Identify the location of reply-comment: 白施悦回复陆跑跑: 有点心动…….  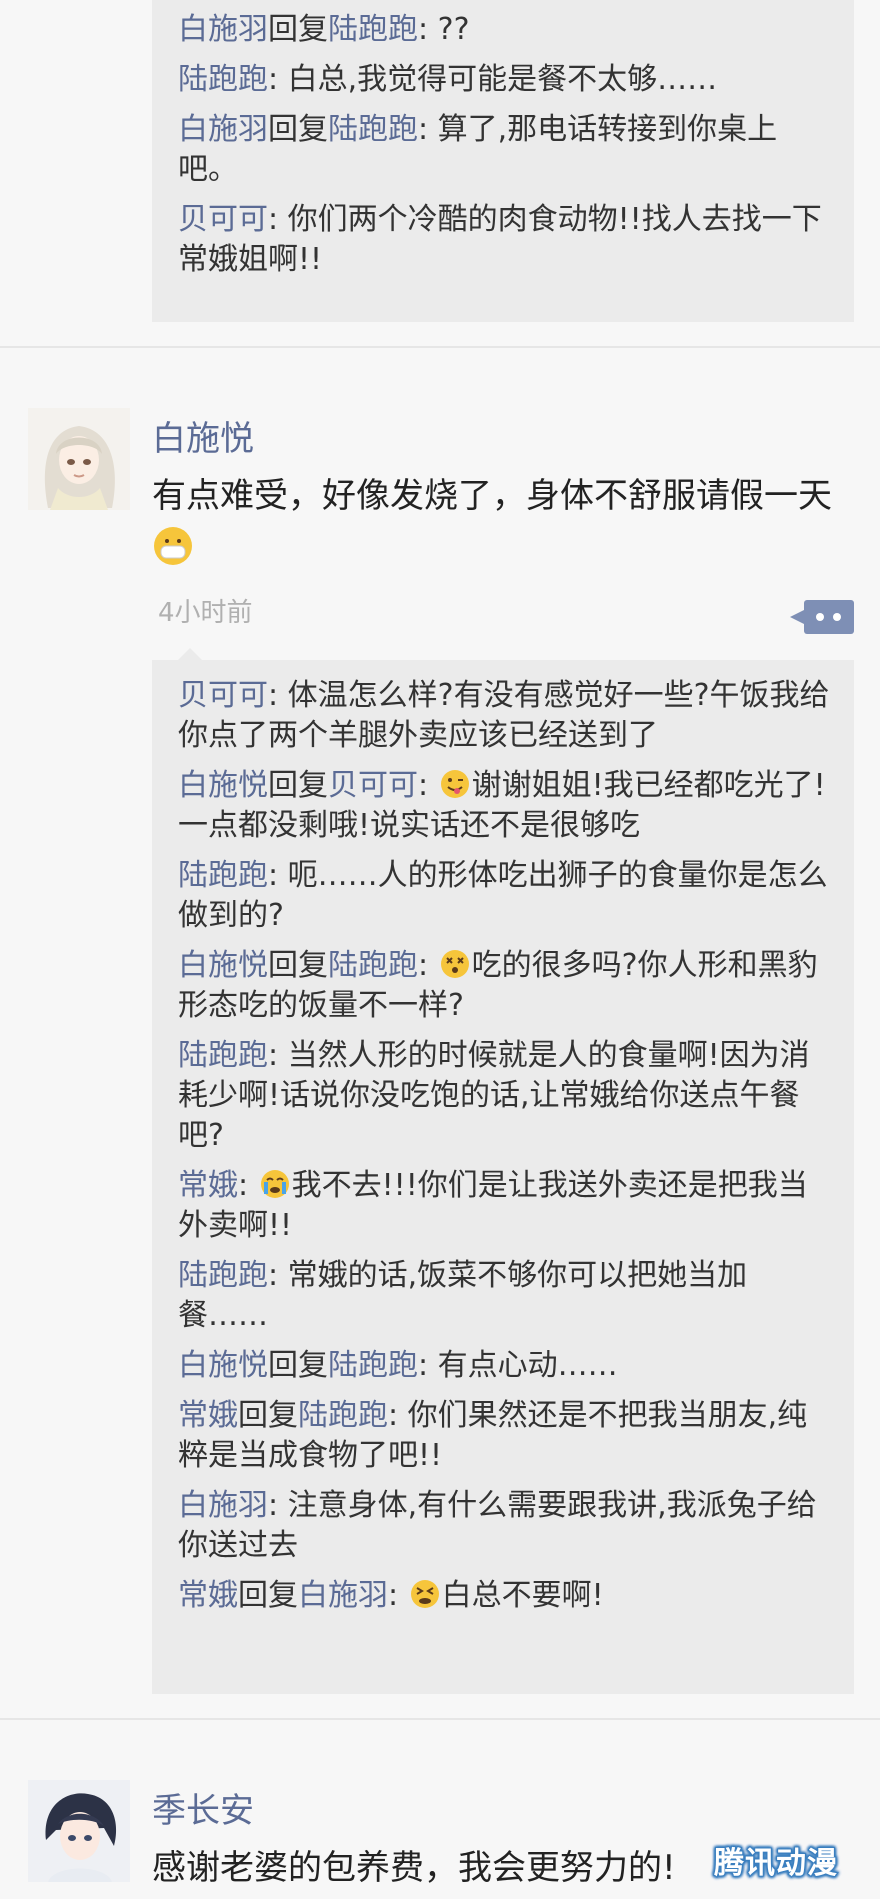
(507, 1366).